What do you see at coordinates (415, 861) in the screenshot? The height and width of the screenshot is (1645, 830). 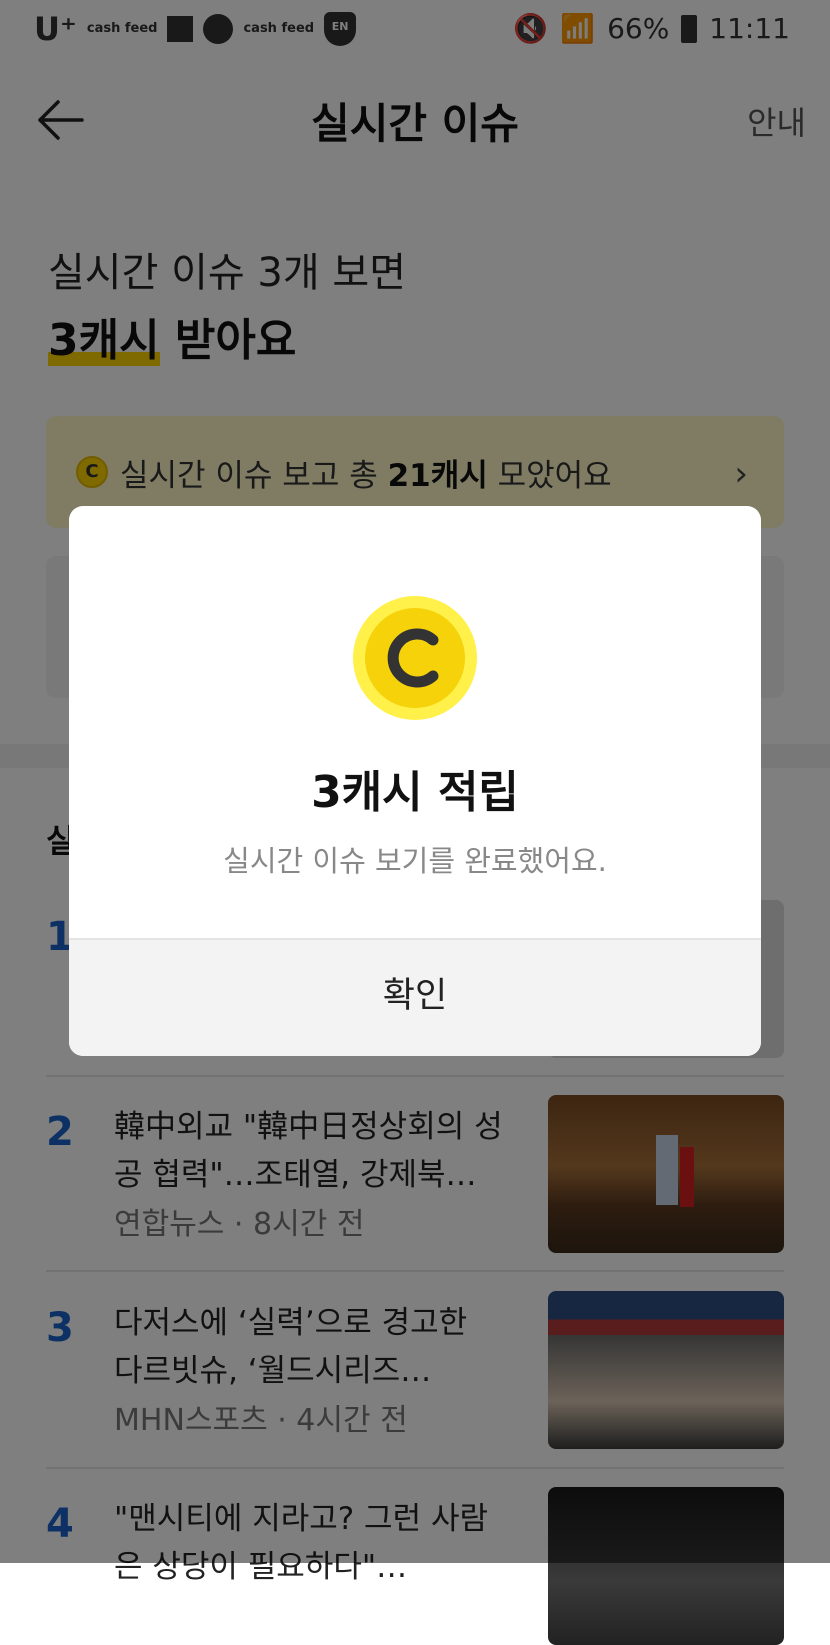 I see `dialog-message: 실시간 이슈 보기를 완료했어요.` at bounding box center [415, 861].